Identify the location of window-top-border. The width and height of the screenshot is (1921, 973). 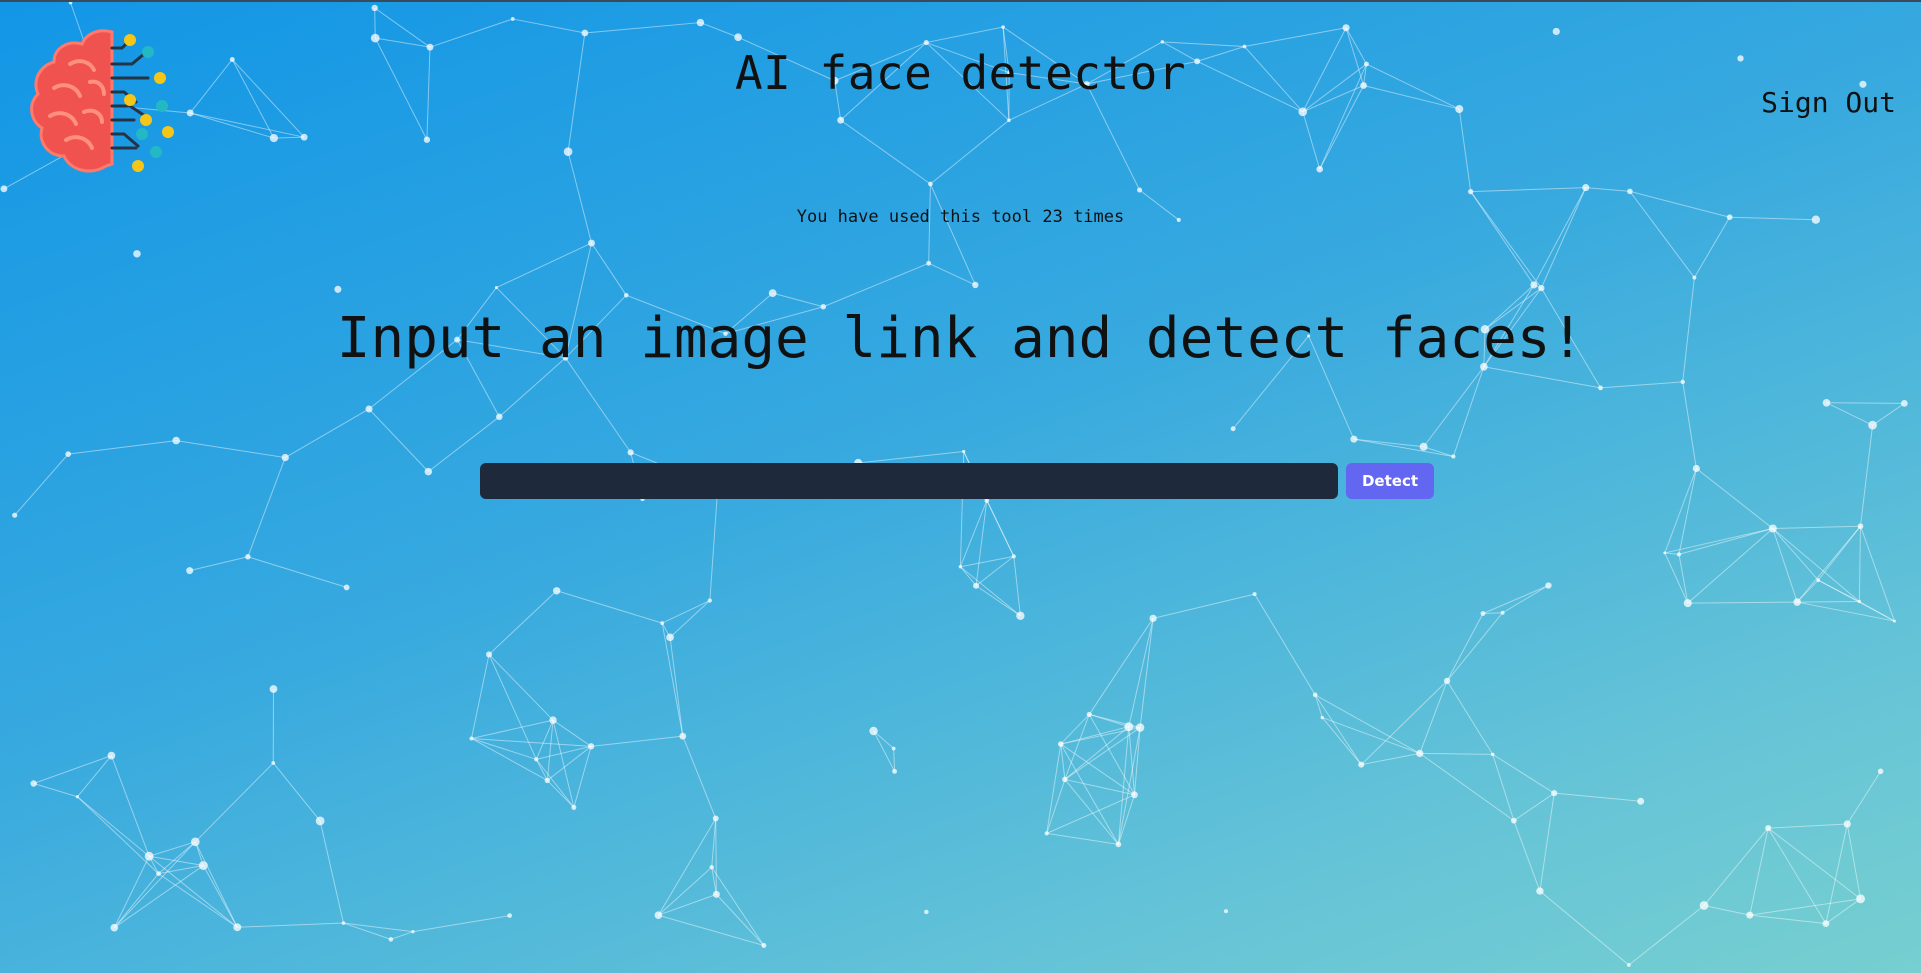
(960, 1).